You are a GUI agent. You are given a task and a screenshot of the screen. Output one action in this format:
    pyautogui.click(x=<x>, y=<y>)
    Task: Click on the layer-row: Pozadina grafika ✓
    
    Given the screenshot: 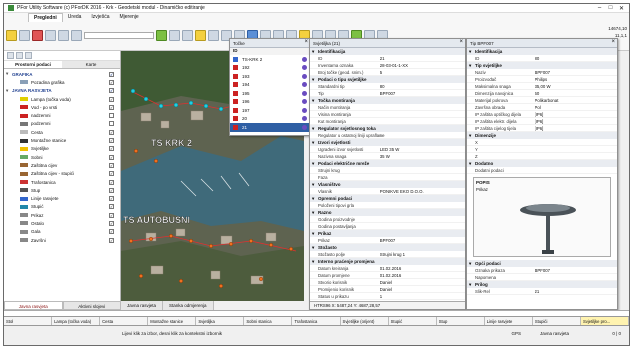 What is the action you would take?
    pyautogui.click(x=62, y=82)
    